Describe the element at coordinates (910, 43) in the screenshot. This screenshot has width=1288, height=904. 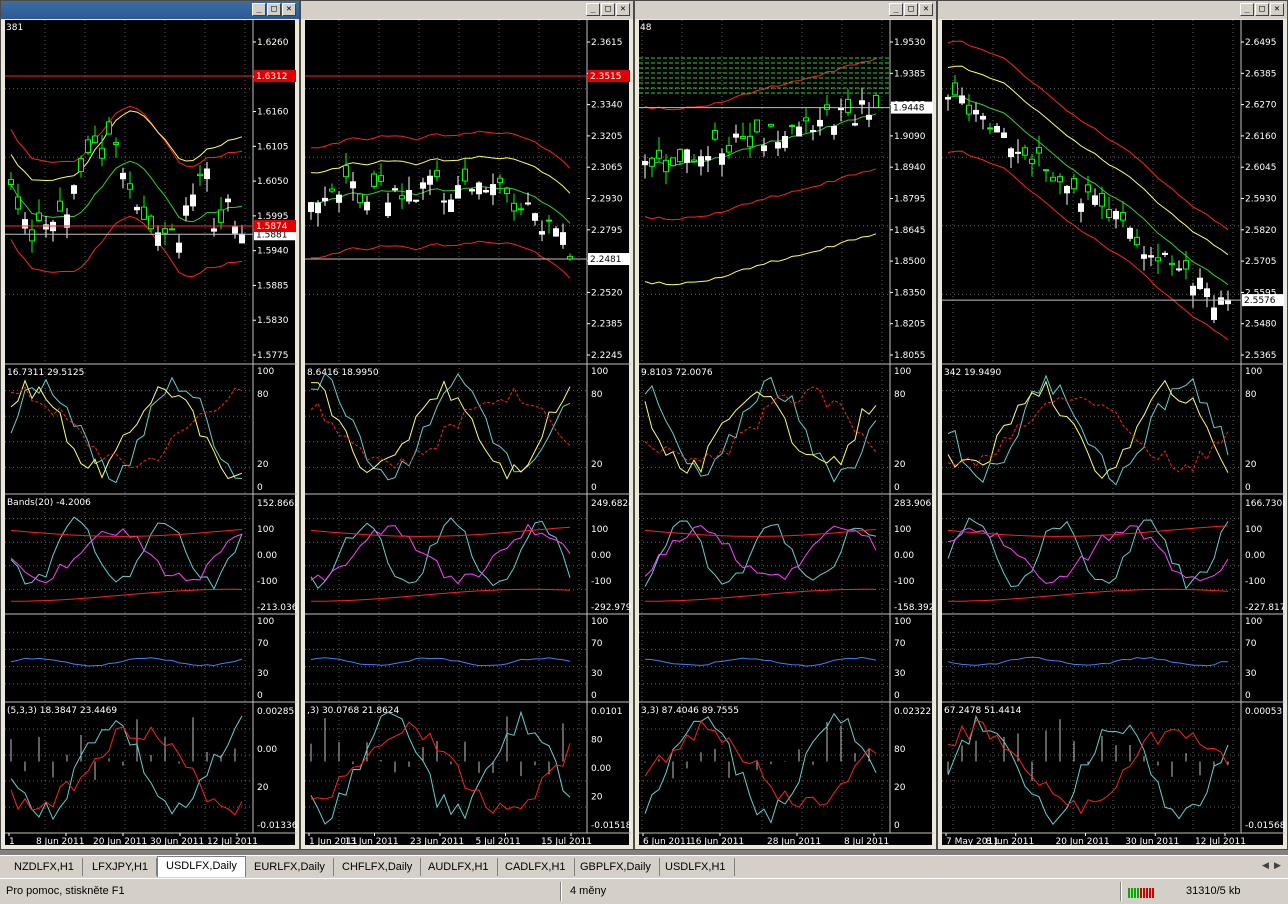
I see `price-tick-label: 1.9530` at that location.